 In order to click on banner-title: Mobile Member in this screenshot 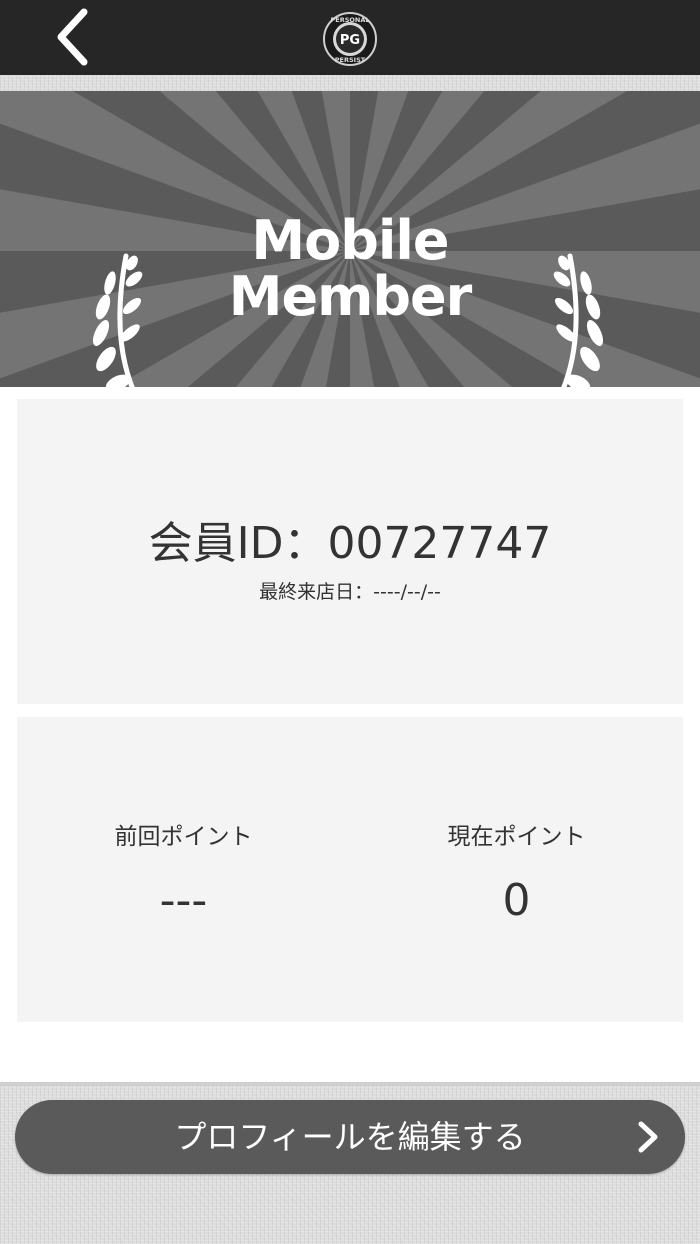, I will do `click(350, 269)`.